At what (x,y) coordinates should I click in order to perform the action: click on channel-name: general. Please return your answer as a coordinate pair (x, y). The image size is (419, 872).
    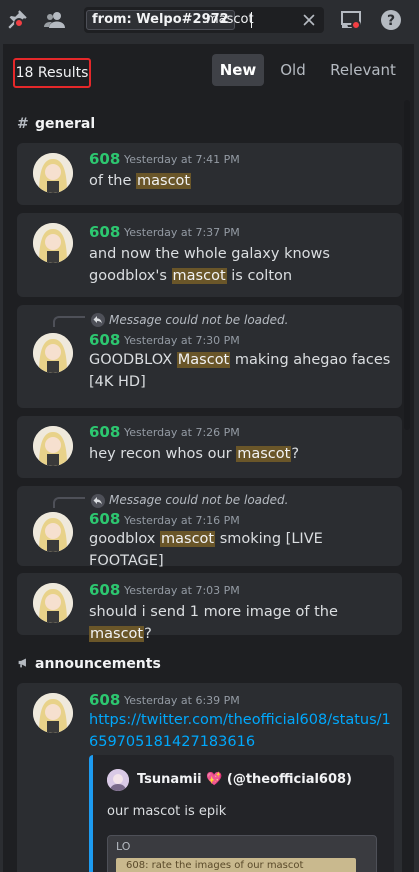
    Looking at the image, I should click on (65, 124).